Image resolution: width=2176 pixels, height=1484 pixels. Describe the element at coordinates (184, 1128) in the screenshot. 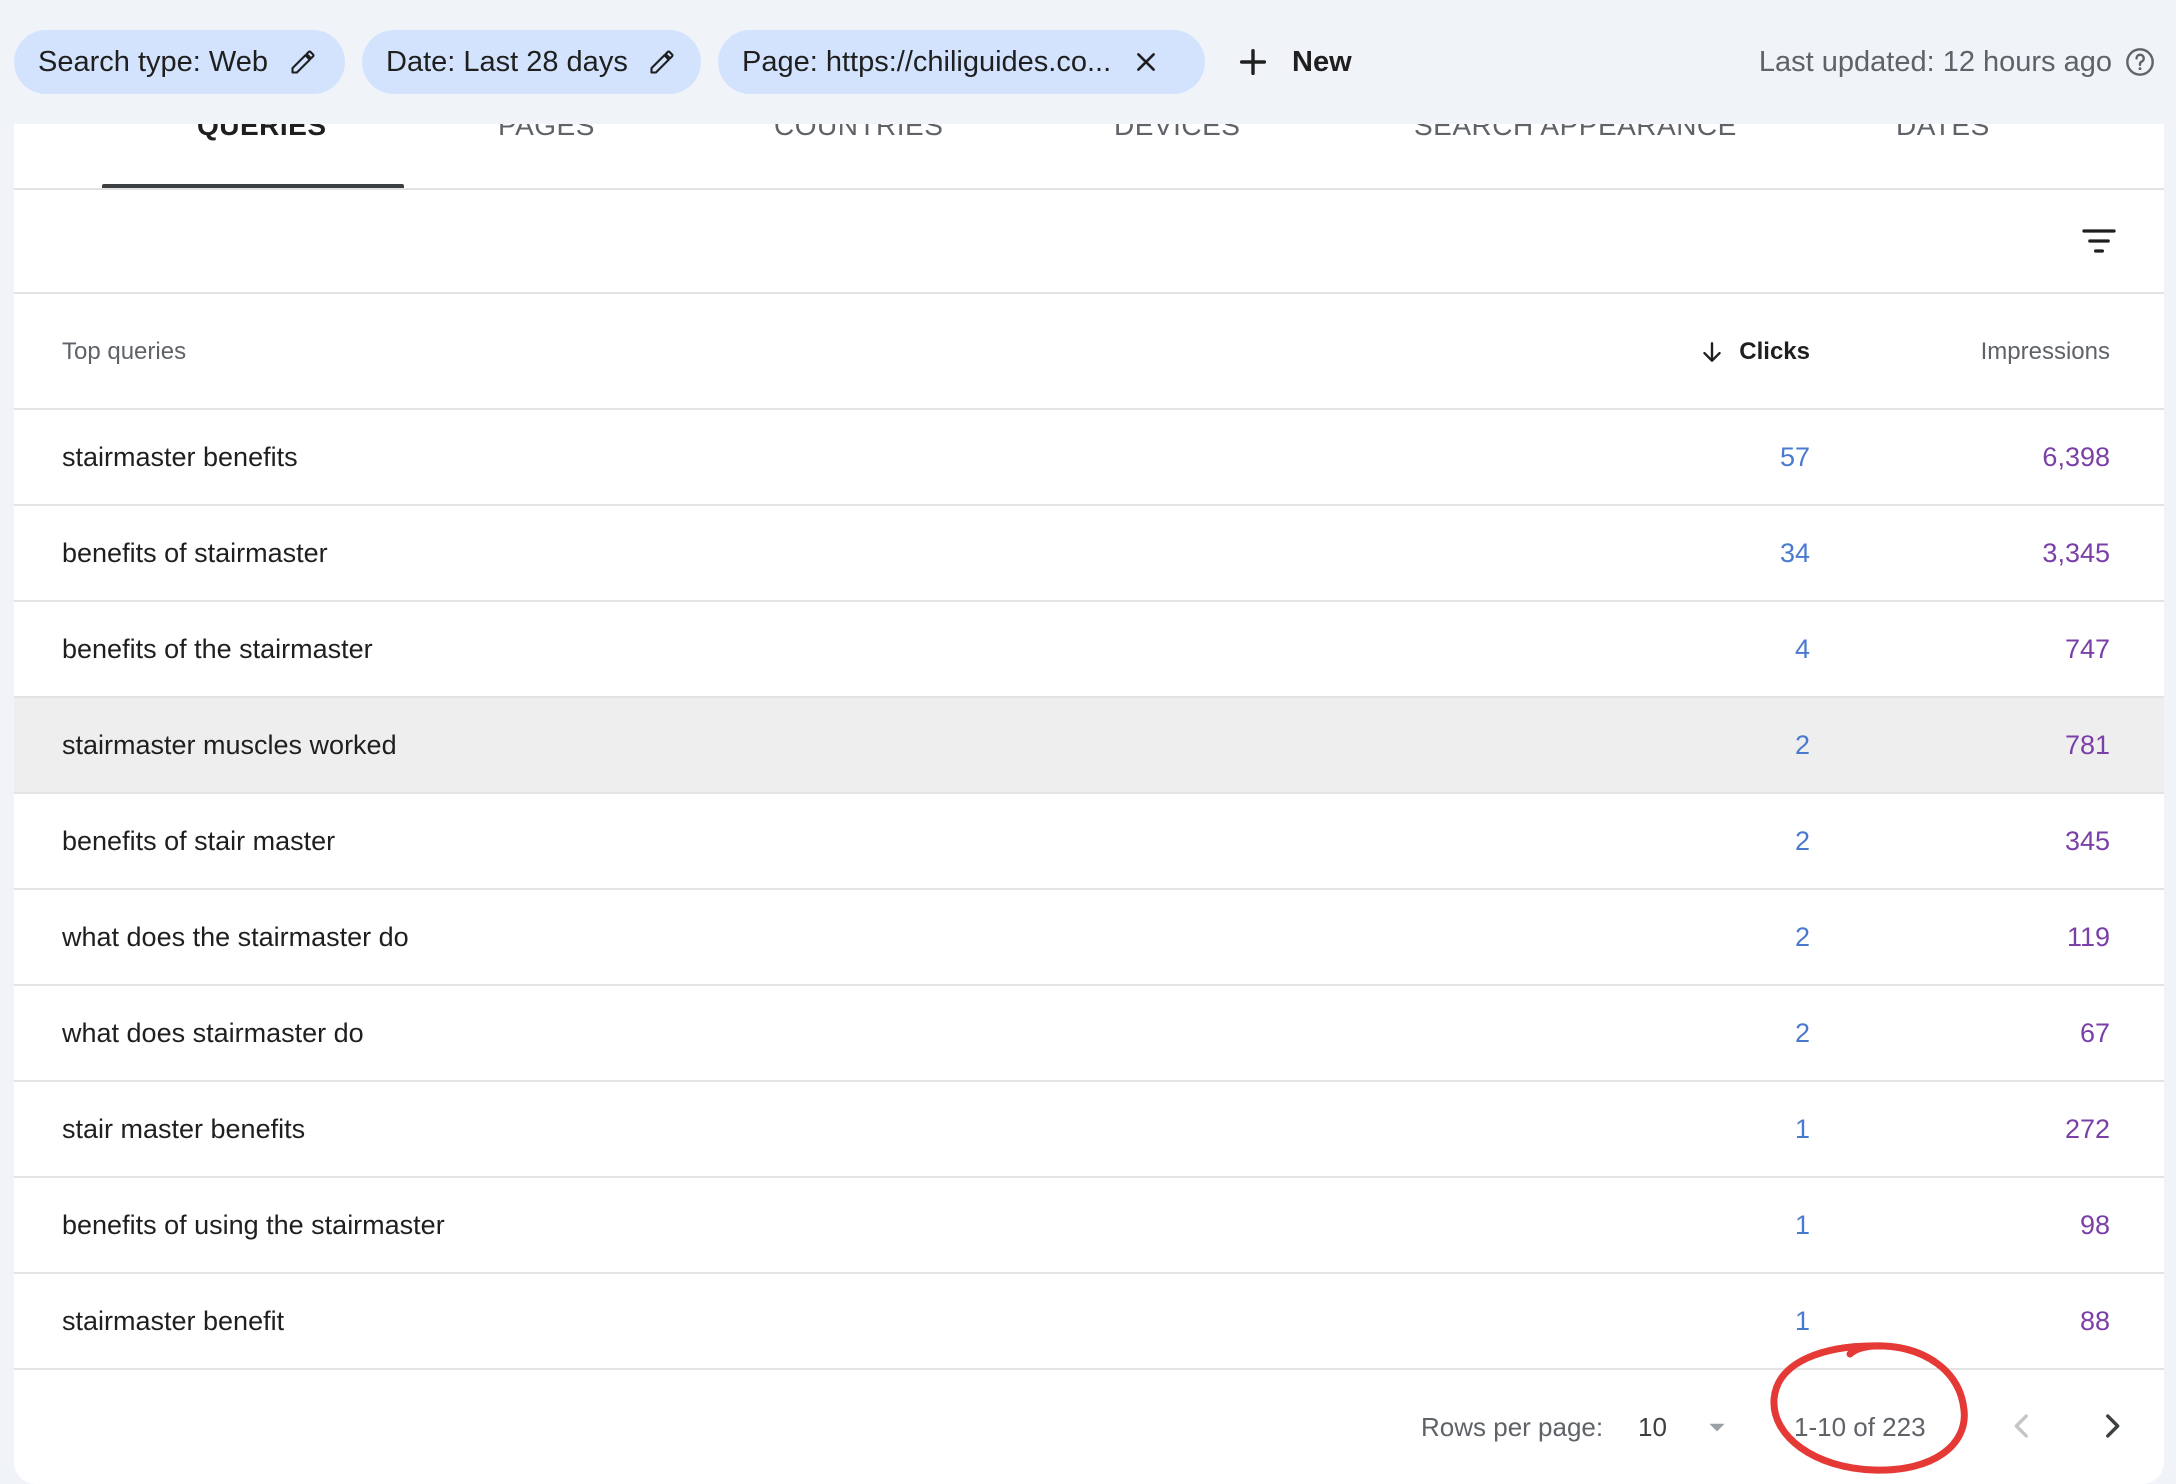

I see `query-cell: stair master benefits` at that location.